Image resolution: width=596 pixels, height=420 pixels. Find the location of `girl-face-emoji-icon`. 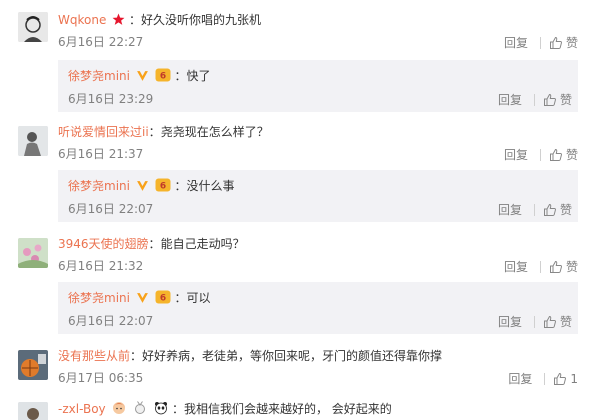

girl-face-emoji-icon is located at coordinates (119, 408).